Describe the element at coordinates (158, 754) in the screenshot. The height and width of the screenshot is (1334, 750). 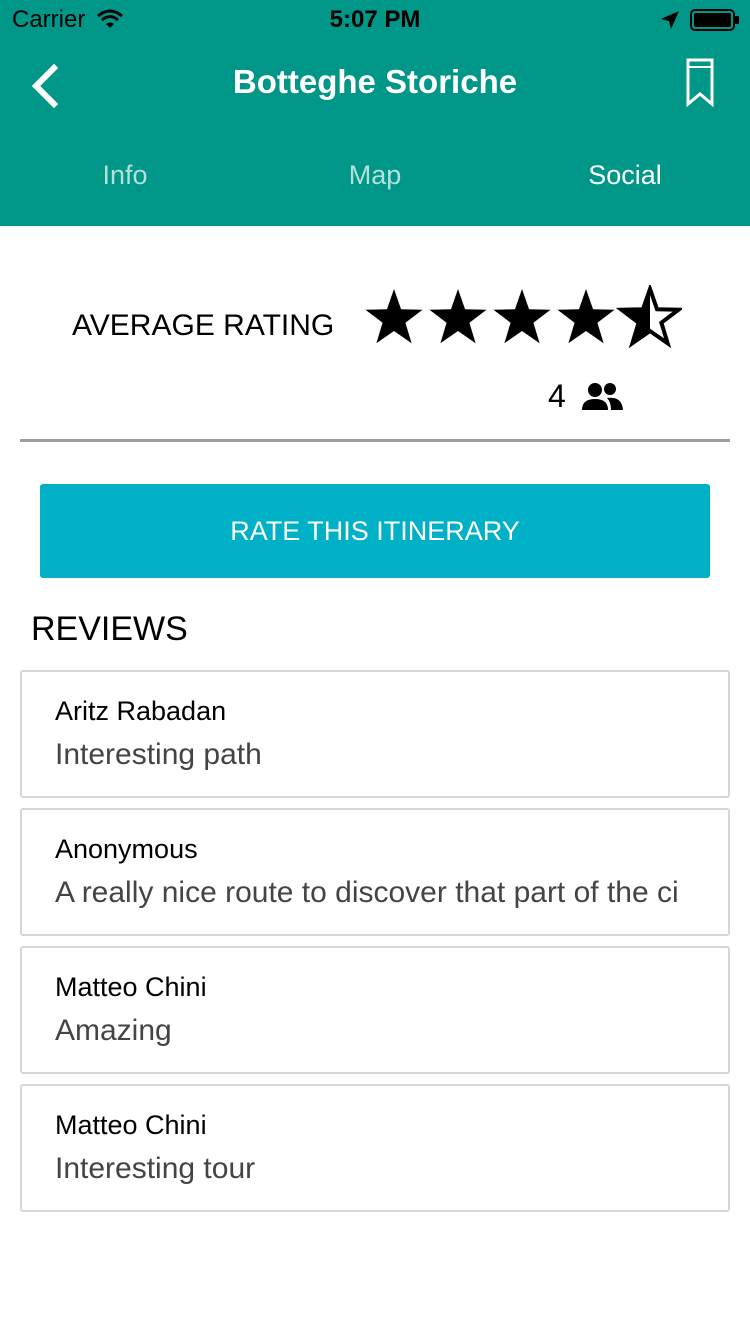
I see `review-text: Interesting path` at that location.